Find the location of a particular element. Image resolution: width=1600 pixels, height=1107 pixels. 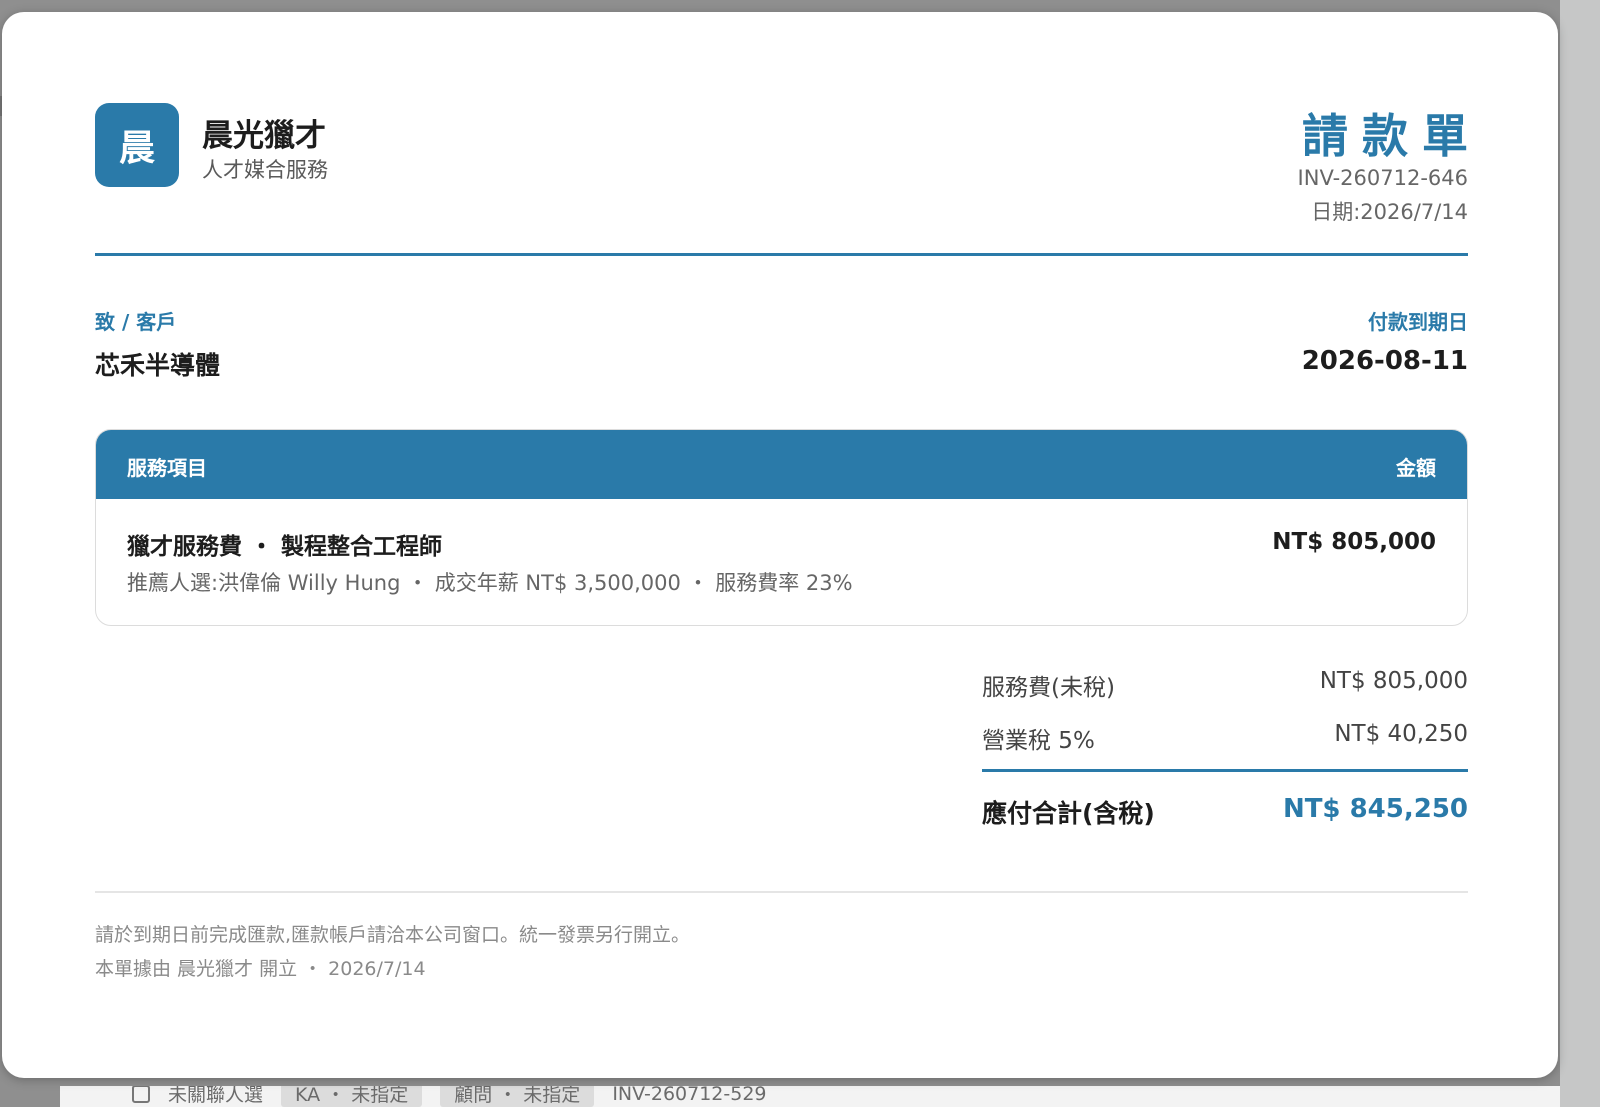

subtotal-value: NT$ 805,000 is located at coordinates (1393, 681).